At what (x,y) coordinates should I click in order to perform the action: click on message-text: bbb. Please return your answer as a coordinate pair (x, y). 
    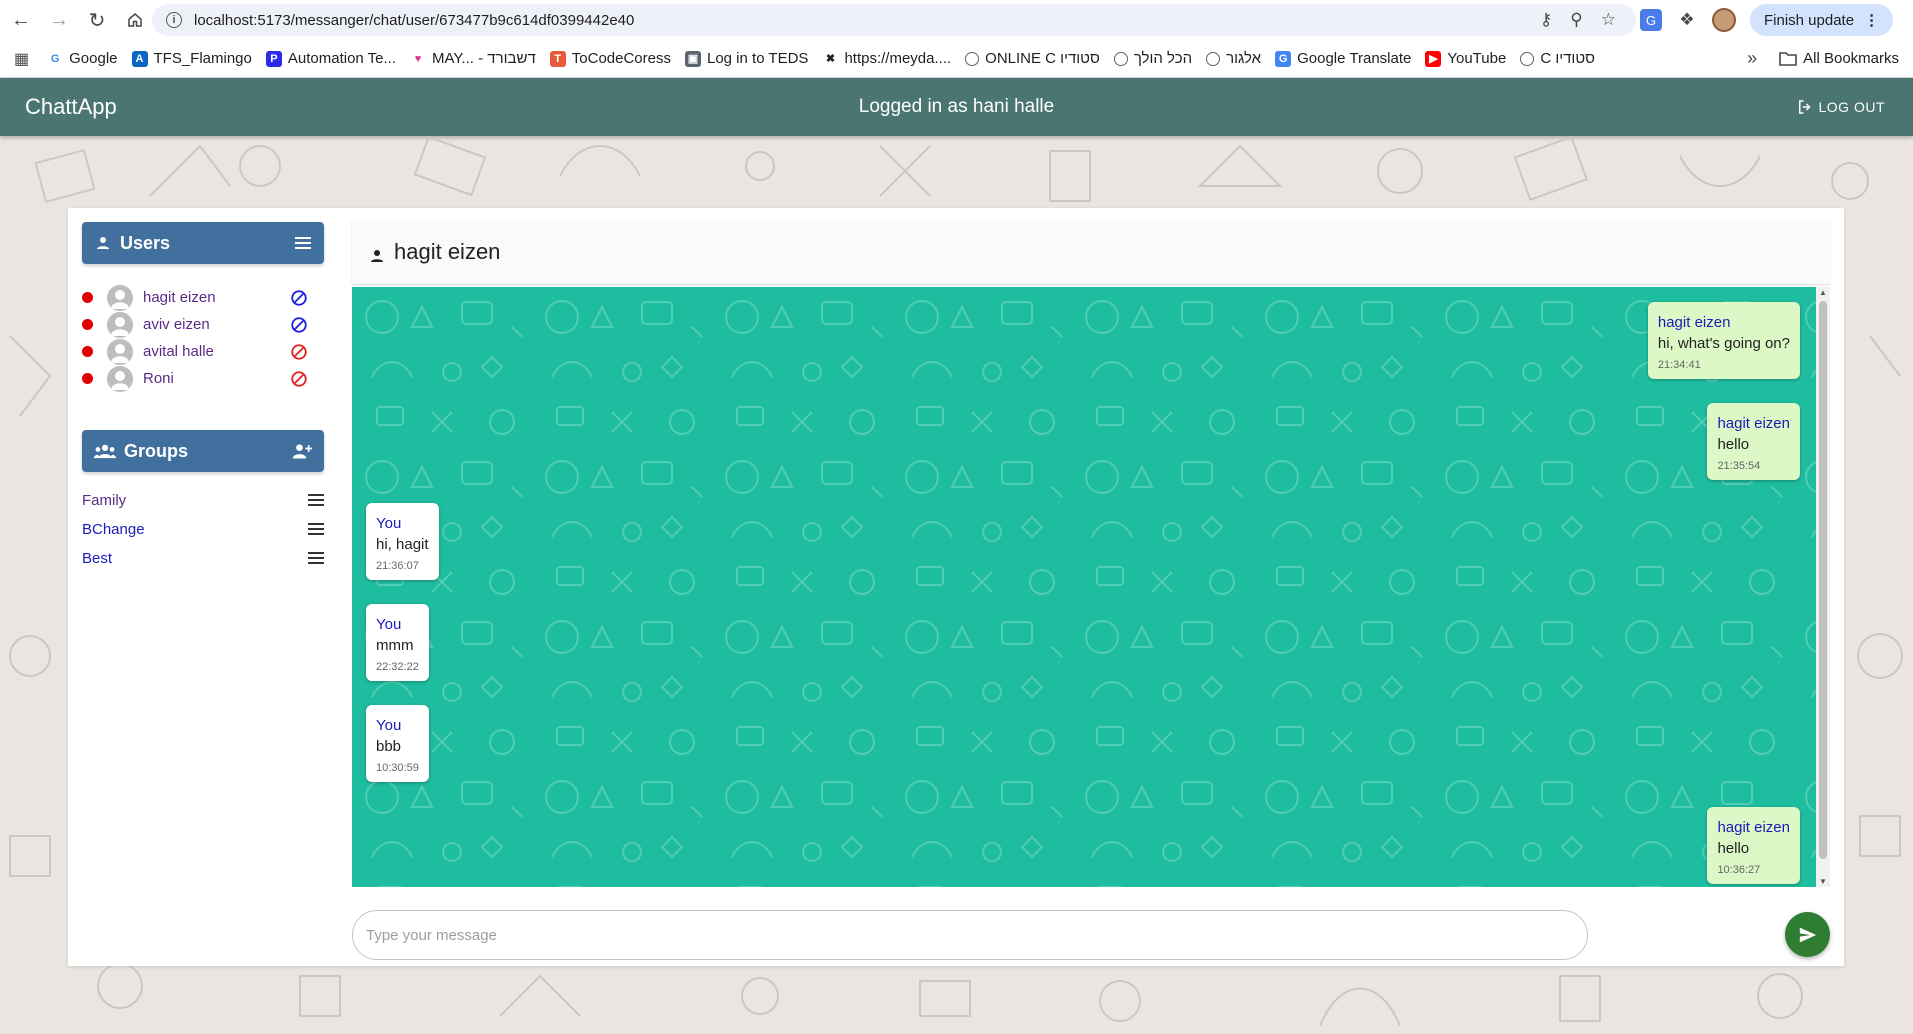
    Looking at the image, I should click on (389, 746).